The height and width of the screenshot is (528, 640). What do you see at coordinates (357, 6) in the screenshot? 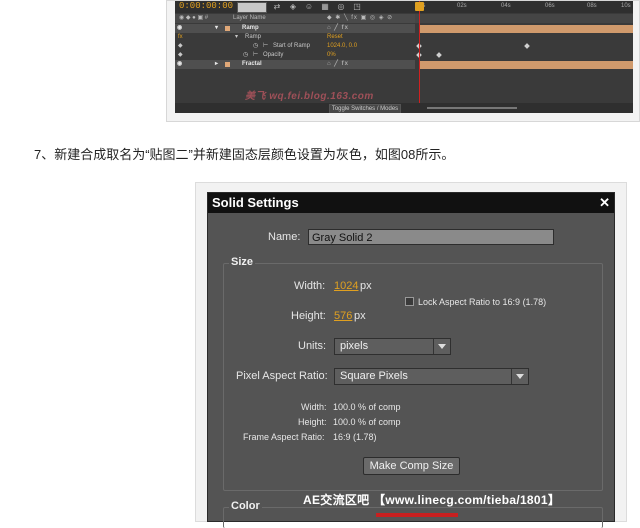
I see `graph-editor-icon: ◳` at bounding box center [357, 6].